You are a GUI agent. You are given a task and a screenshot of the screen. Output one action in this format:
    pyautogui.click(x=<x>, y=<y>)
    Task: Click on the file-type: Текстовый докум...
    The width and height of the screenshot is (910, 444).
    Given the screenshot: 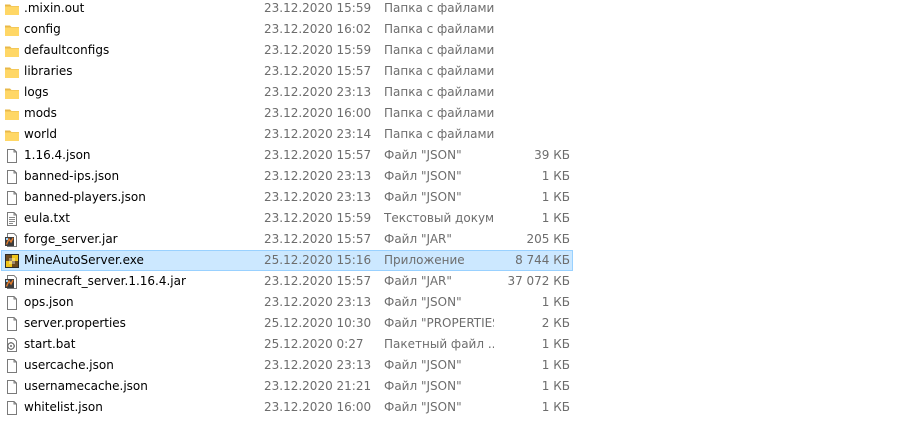 What is the action you would take?
    pyautogui.click(x=439, y=218)
    